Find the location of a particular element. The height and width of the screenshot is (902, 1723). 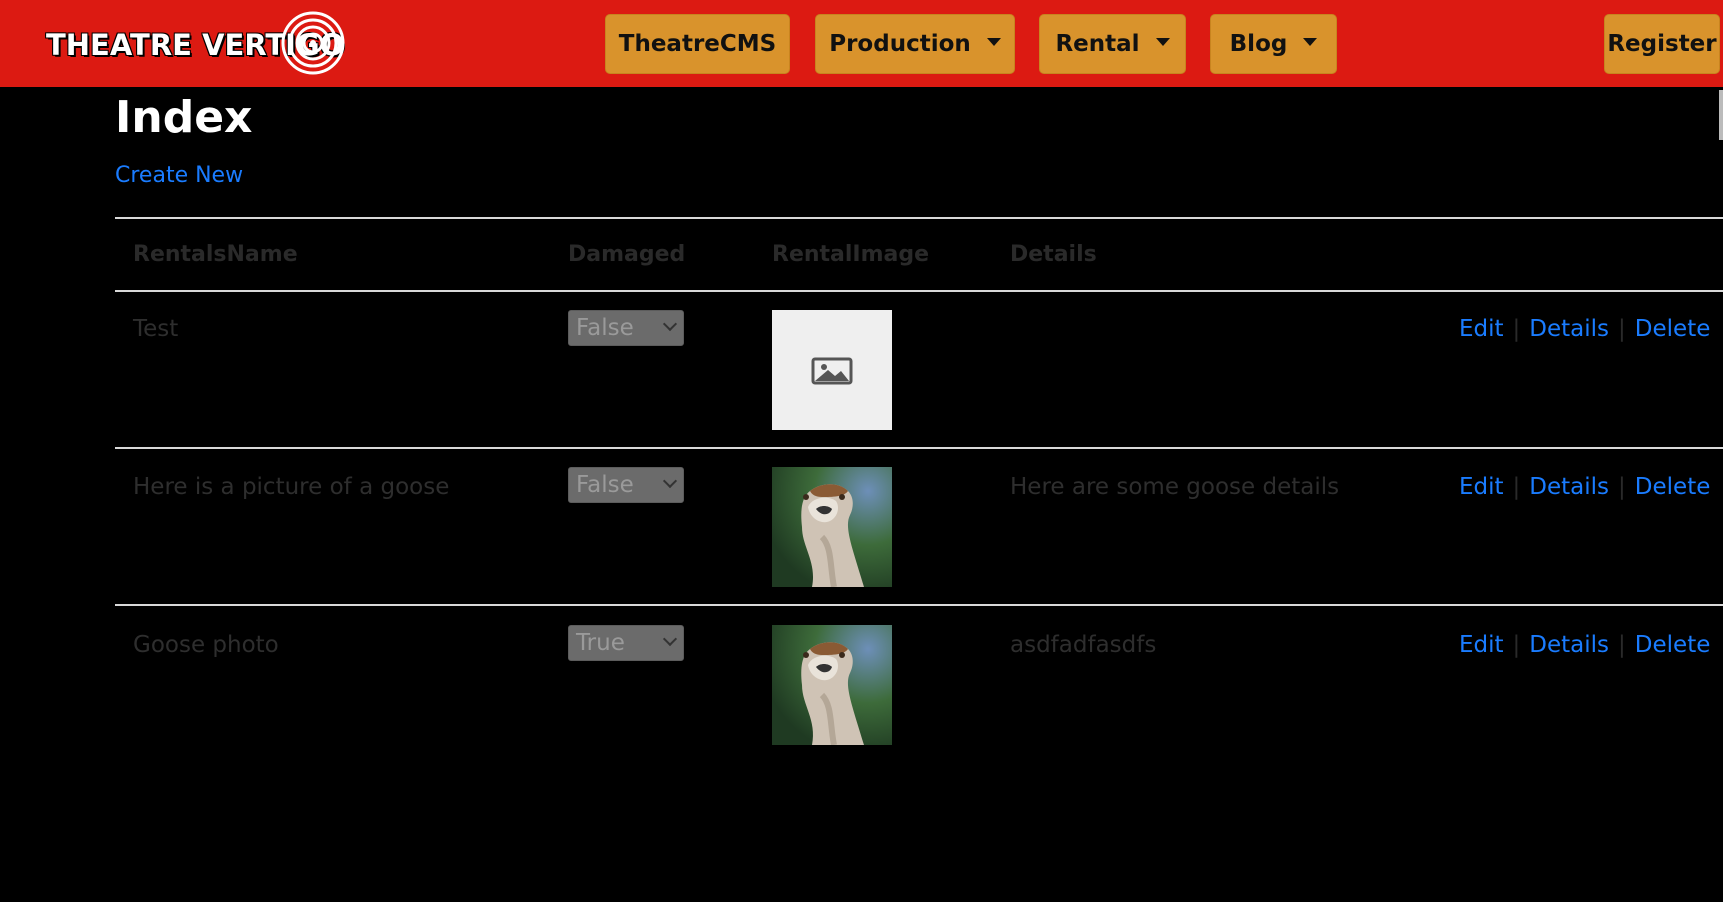

rental-name: Test is located at coordinates (156, 329).